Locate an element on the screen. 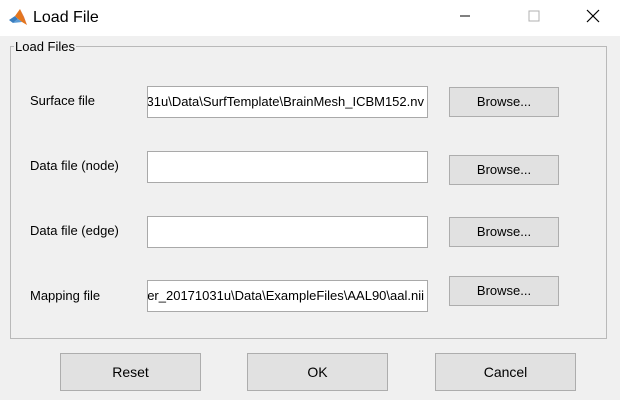  data-file-edge-label: Data file (edge) is located at coordinates (74, 230).